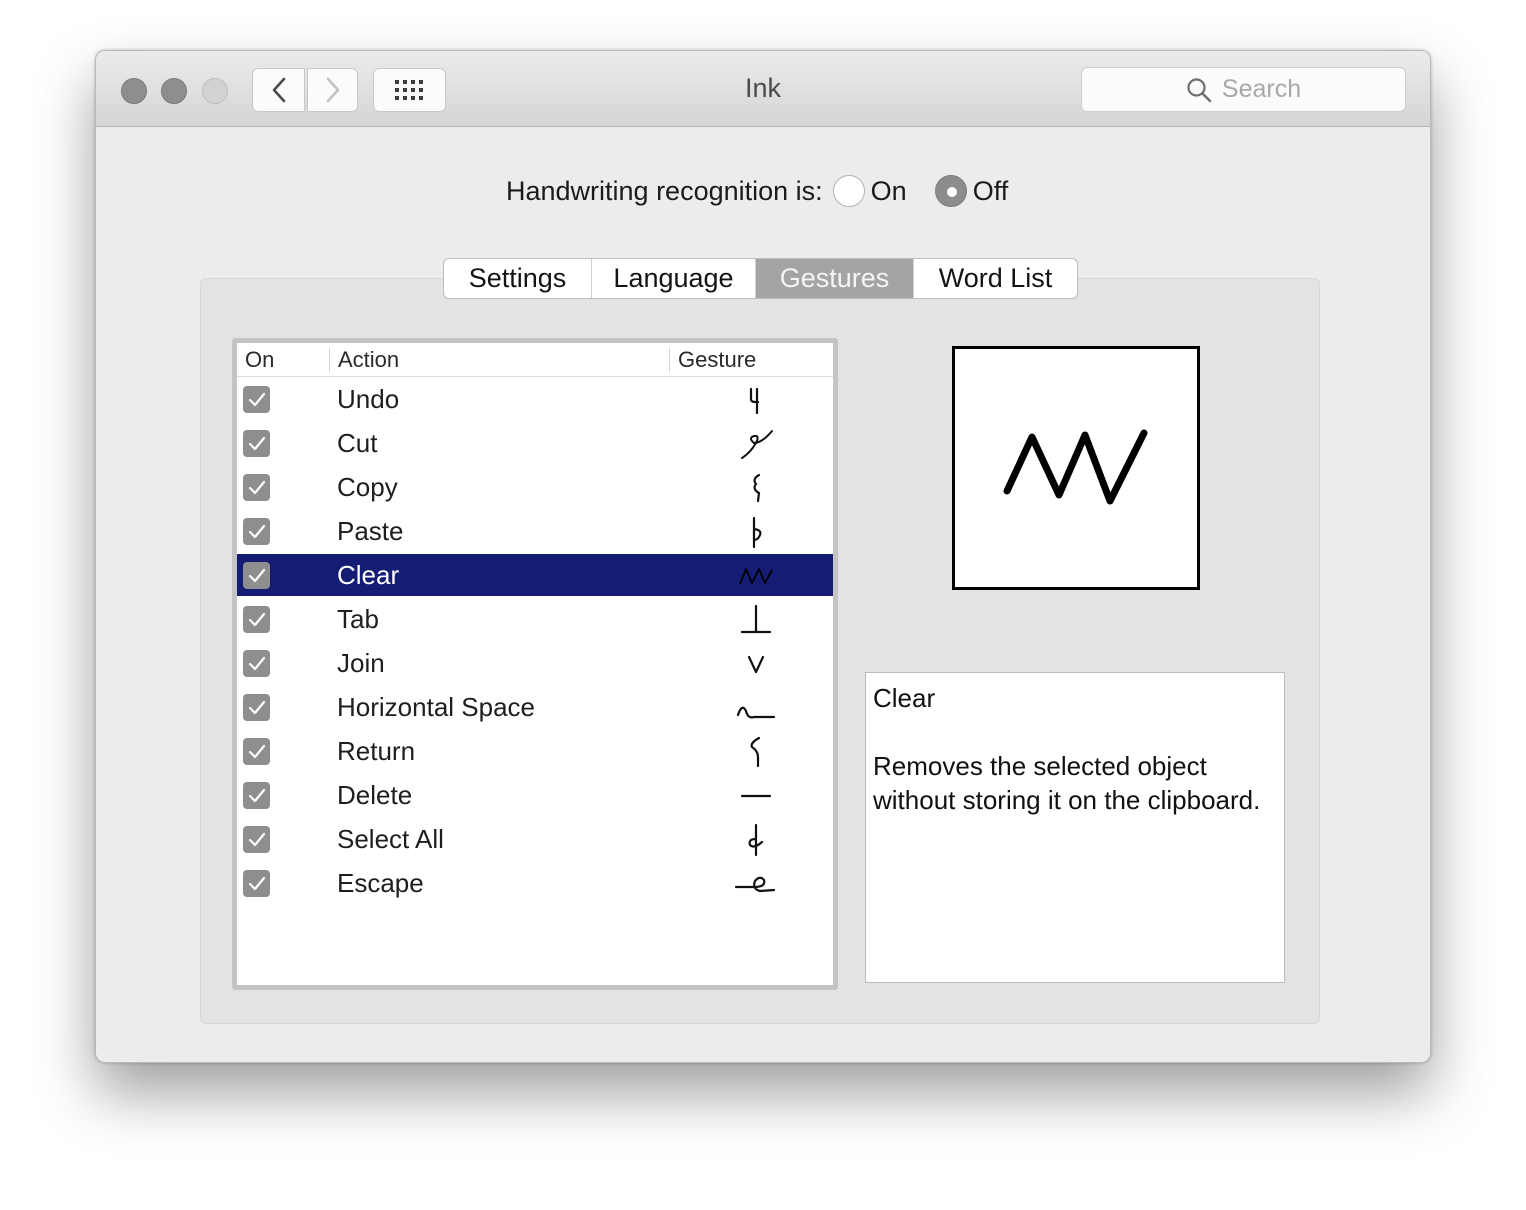 The height and width of the screenshot is (1210, 1526). I want to click on table-row: Tab, so click(535, 619).